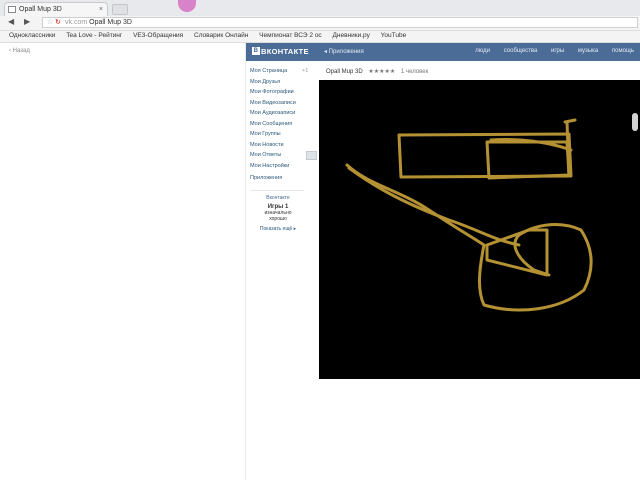  Describe the element at coordinates (588, 51) in the screenshot. I see `nav-music: музыка` at that location.